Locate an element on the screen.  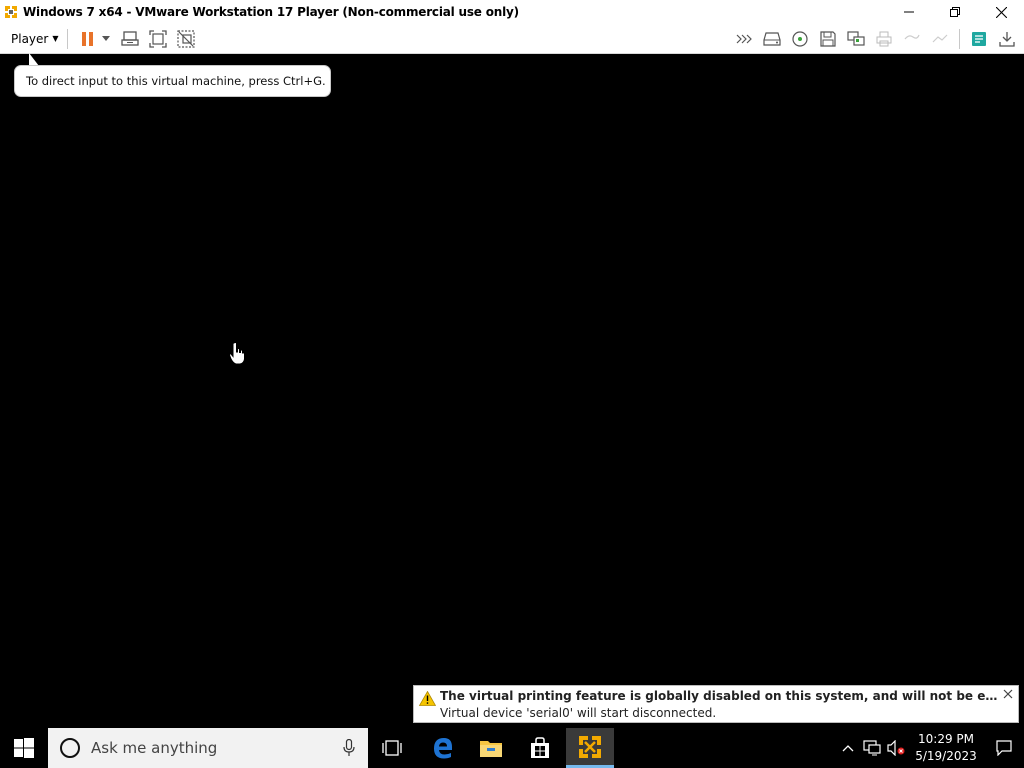
taskbar: Ask me anything 10:29 PM 5/19/2023 is located at coordinates (512, 748).